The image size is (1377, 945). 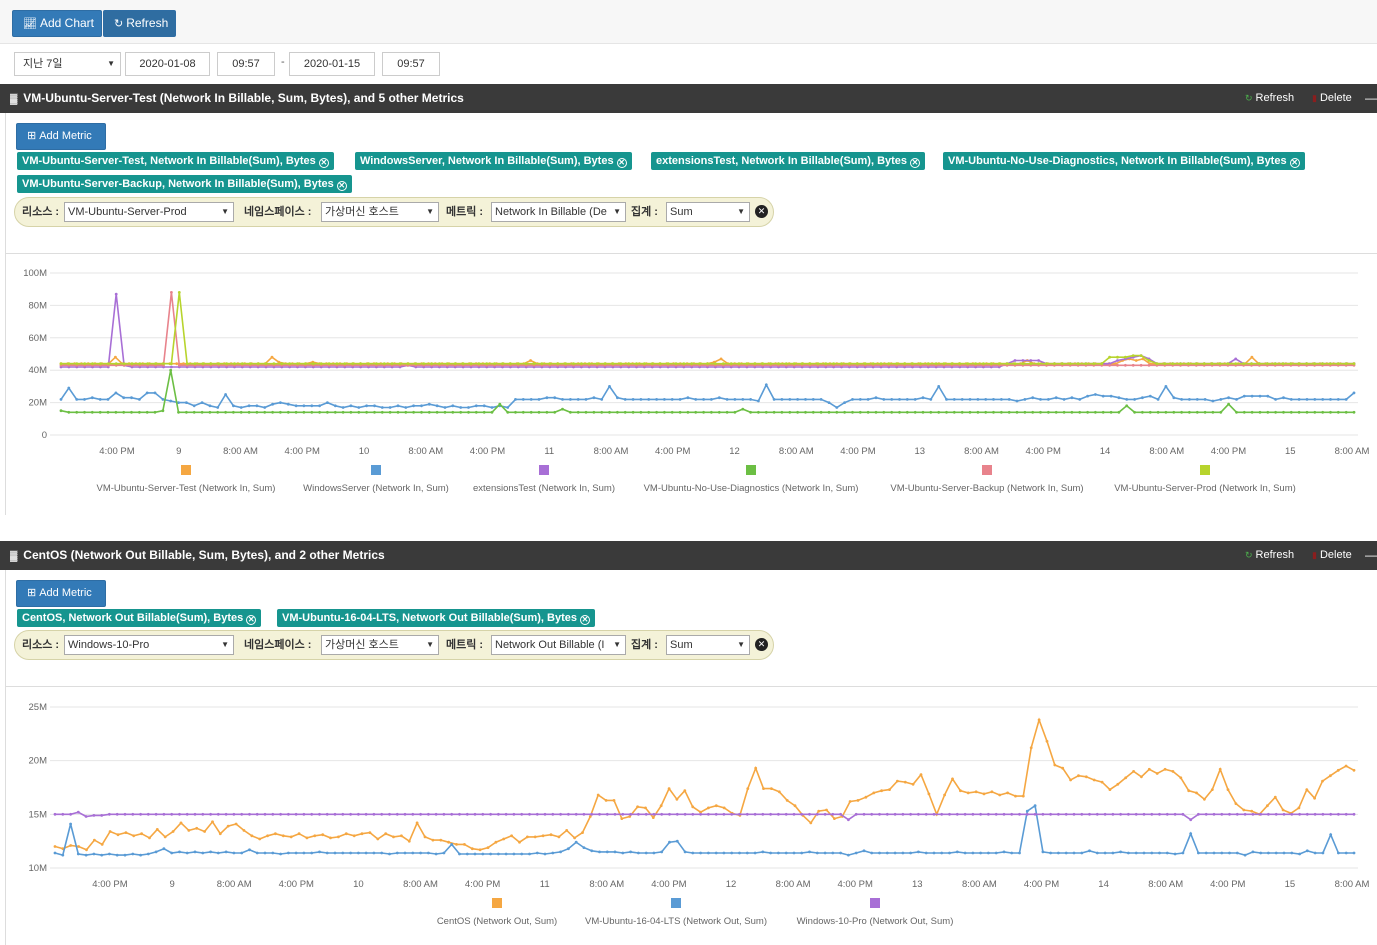 I want to click on resource-select: VM-Ubuntu-Server-Prod ▼, so click(x=149, y=212).